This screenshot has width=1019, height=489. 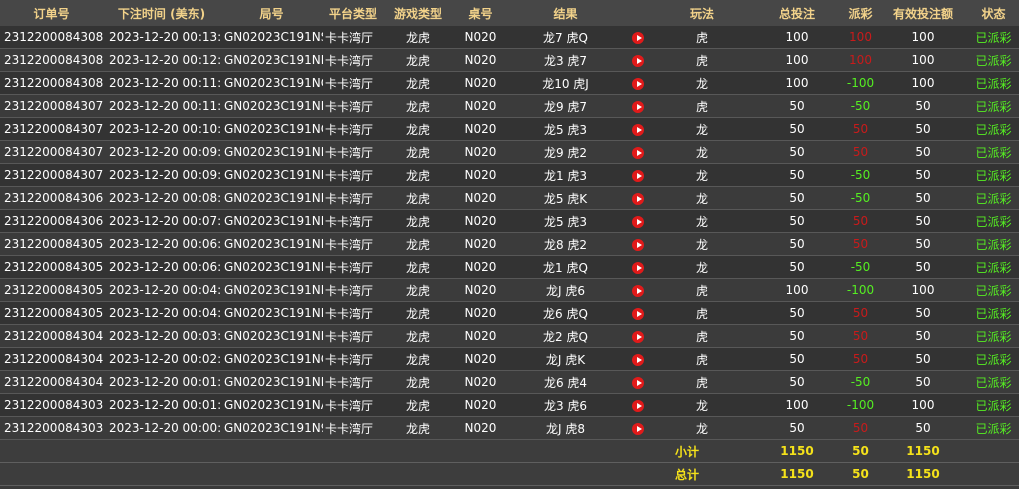 What do you see at coordinates (161, 83) in the screenshot?
I see `cell-bet-time: 2023-12-20 00:11:47` at bounding box center [161, 83].